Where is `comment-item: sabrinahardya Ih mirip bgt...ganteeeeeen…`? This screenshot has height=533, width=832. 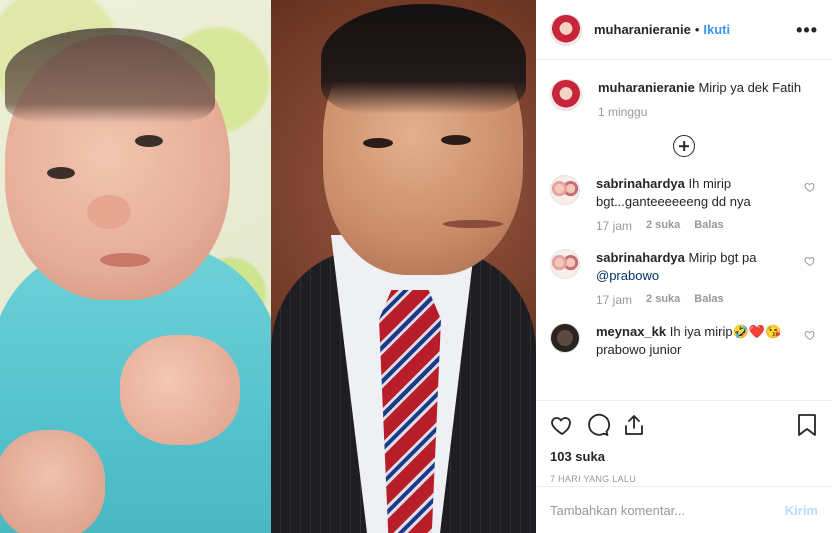
comment-item: sabrinahardya Ih mirip bgt...ganteeeeeen… is located at coordinates (684, 204).